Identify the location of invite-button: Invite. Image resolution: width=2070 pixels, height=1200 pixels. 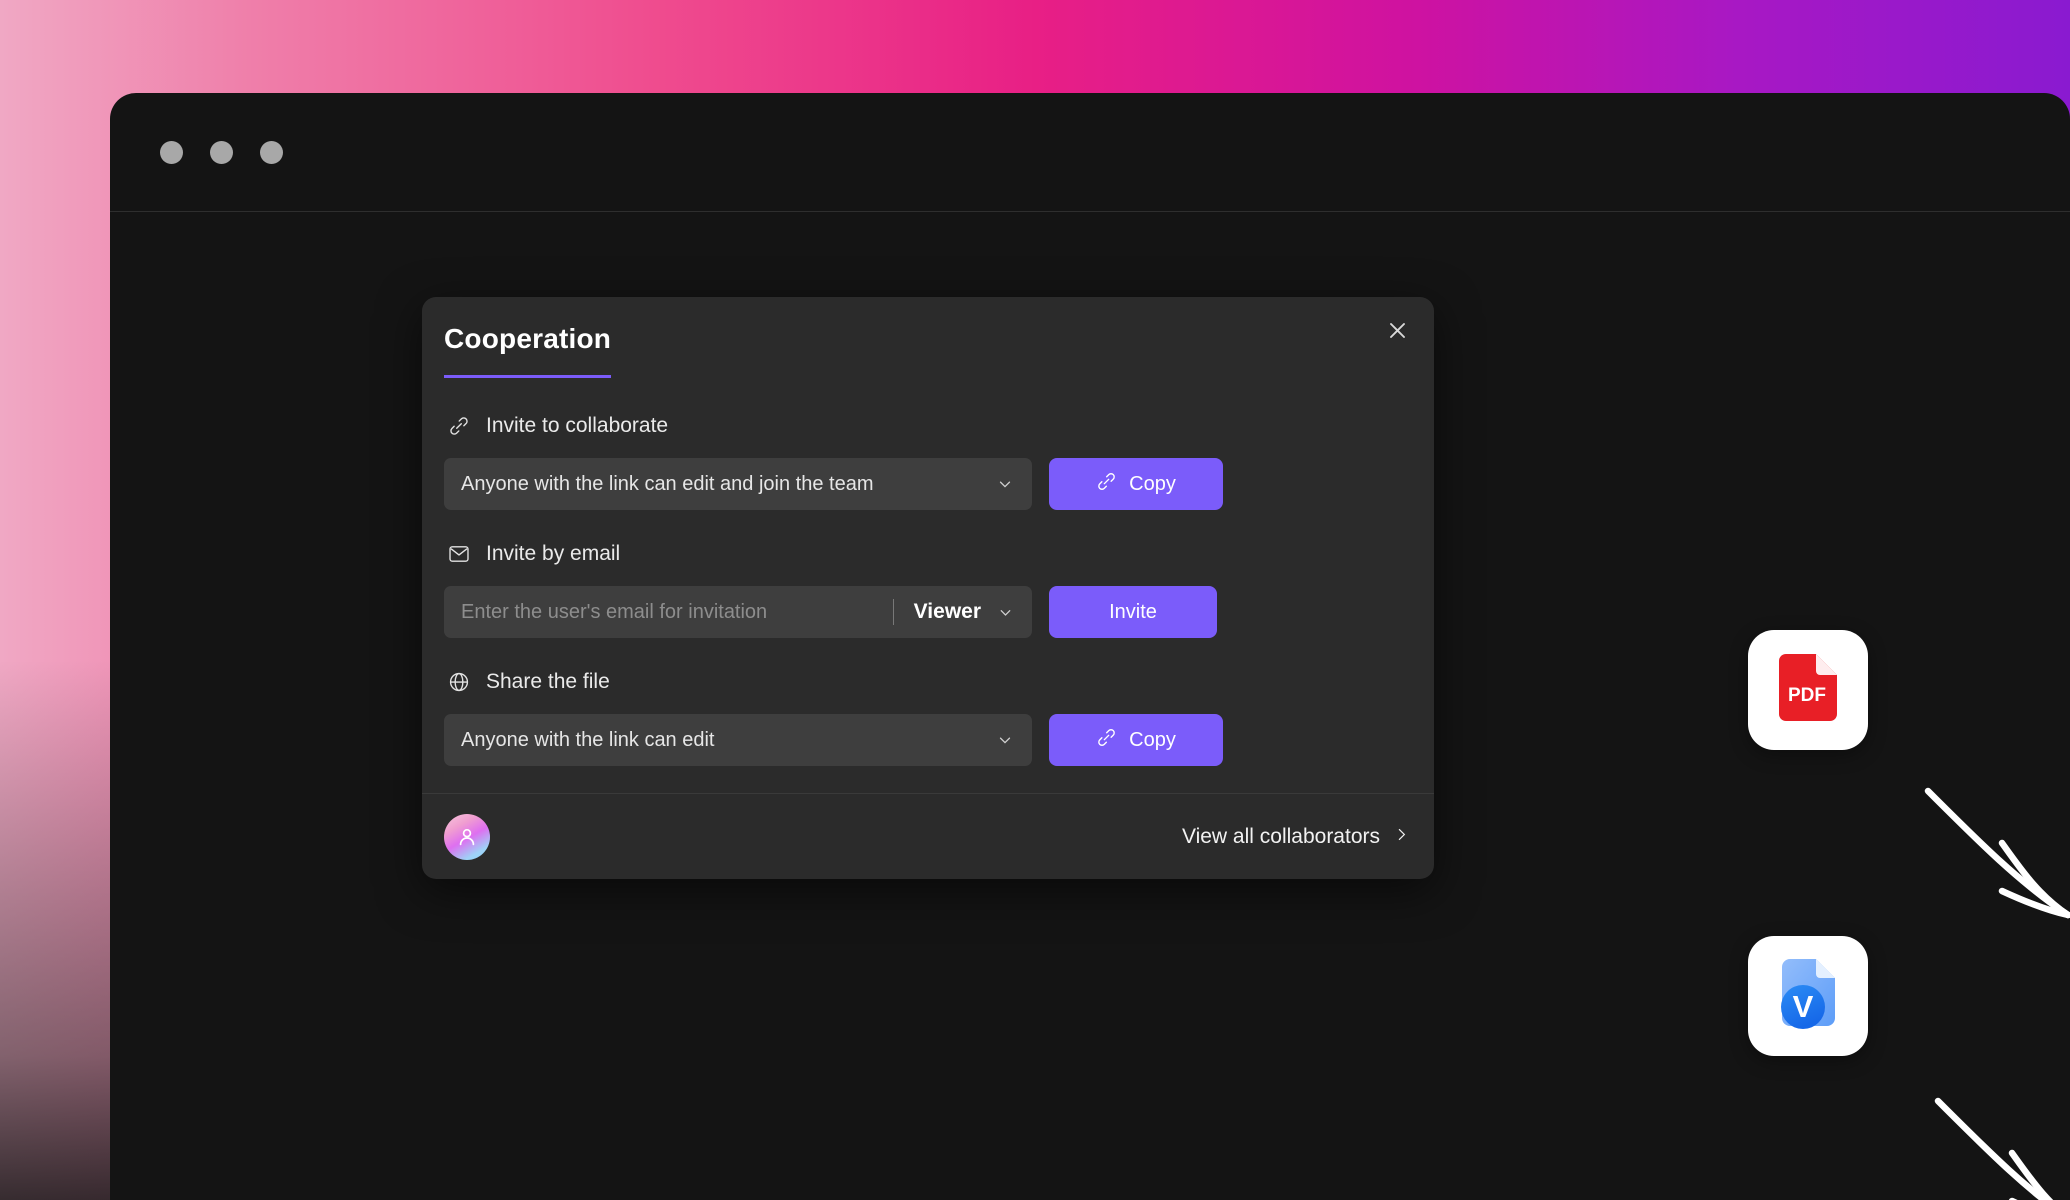
(1133, 612).